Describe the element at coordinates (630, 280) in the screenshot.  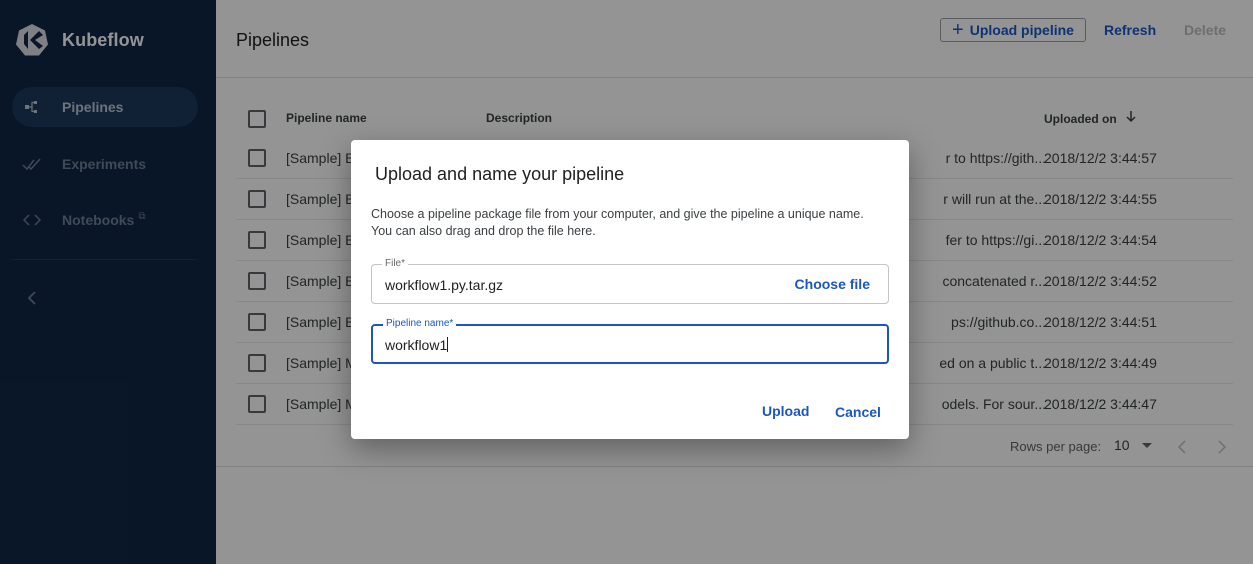
I see `file-field: File* workflow1.py.tar.gz Choose file` at that location.